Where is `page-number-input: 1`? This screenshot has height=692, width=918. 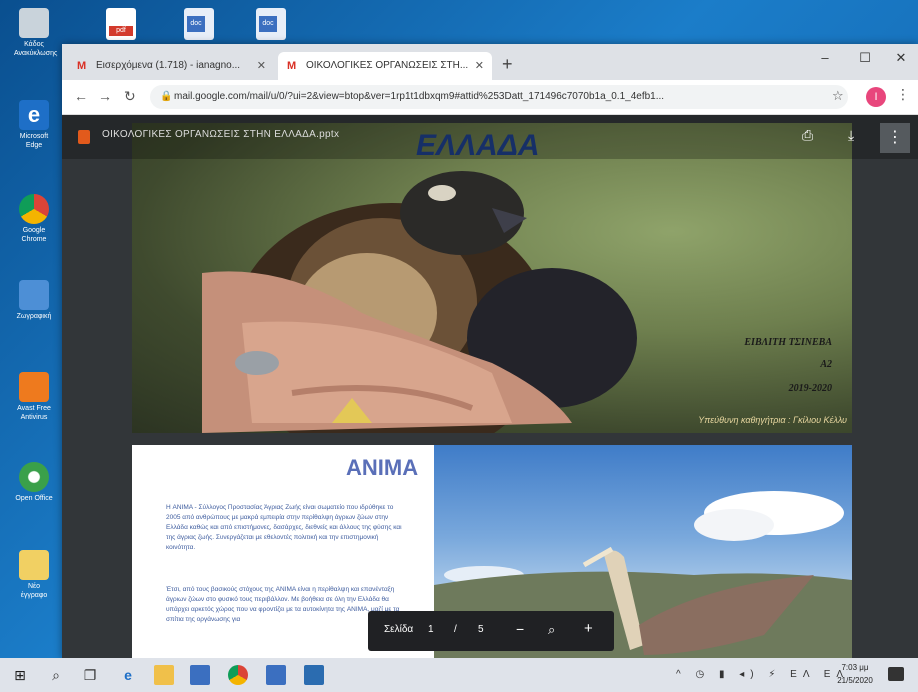
page-number-input: 1 is located at coordinates (431, 629).